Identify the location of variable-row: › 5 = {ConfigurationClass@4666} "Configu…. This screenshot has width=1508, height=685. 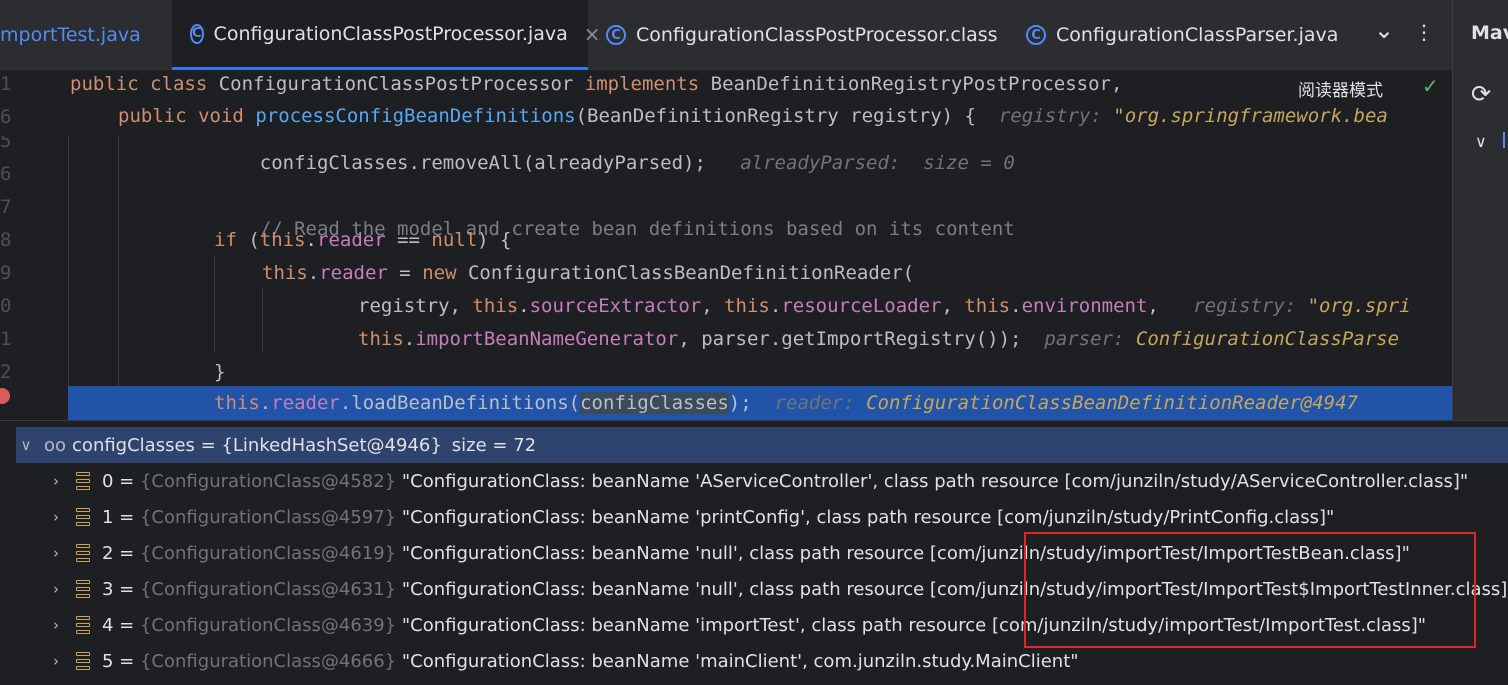
(754, 661).